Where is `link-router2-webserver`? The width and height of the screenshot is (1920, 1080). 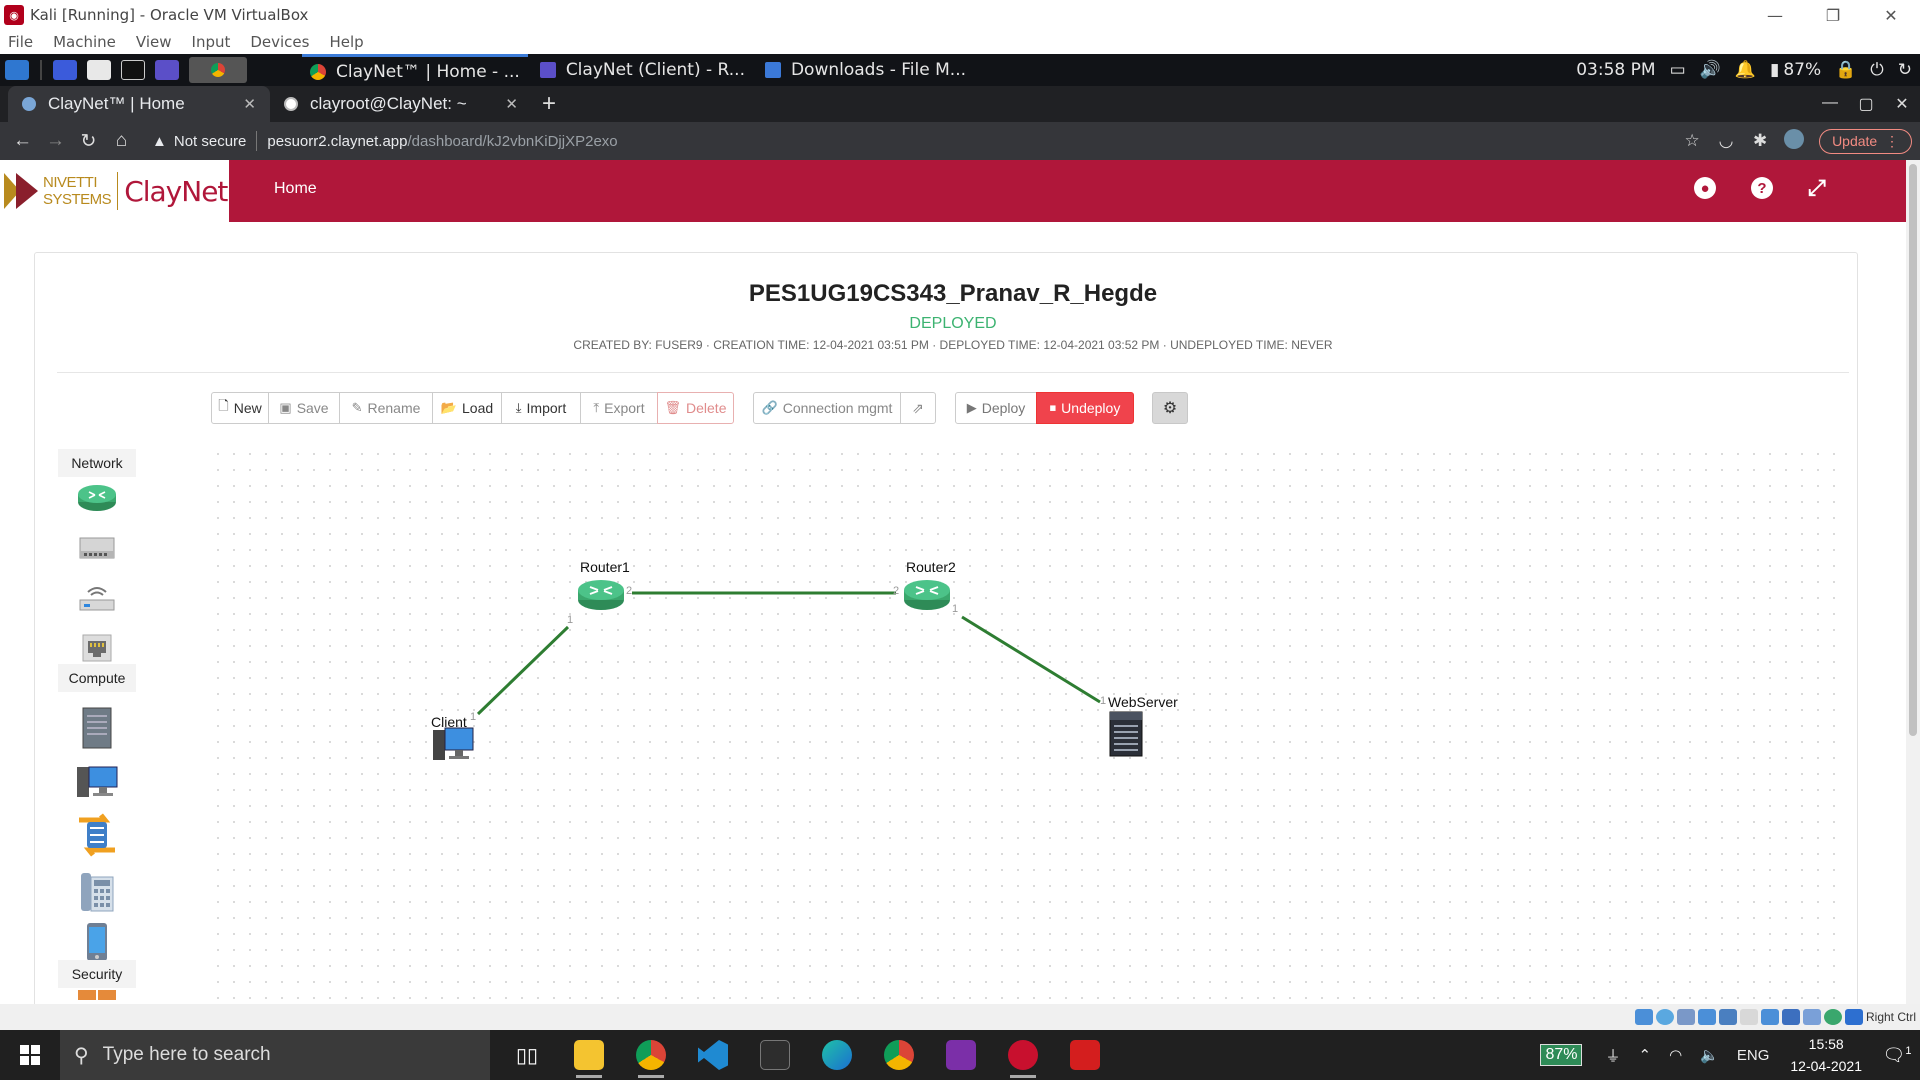 link-router2-webserver is located at coordinates (1031, 659).